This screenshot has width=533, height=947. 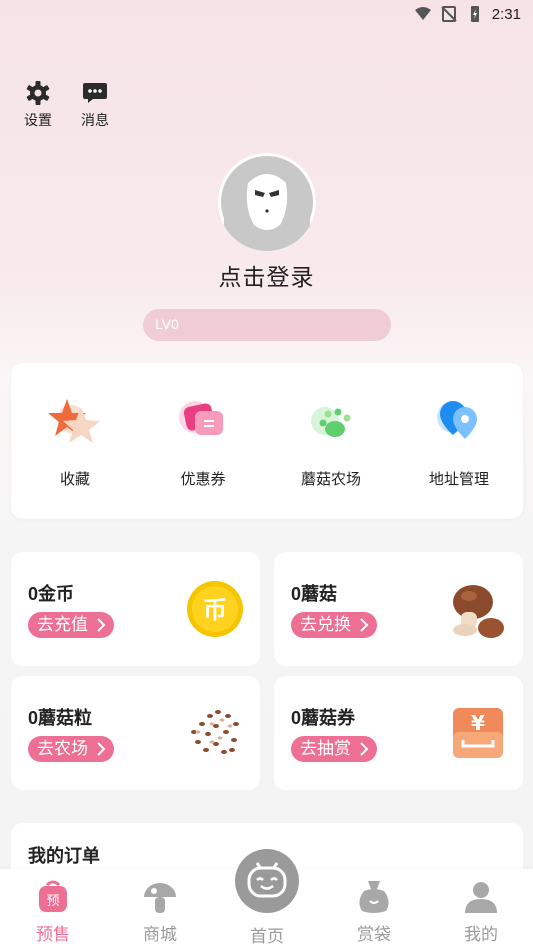 I want to click on mushroom-shop-icon, so click(x=160, y=898).